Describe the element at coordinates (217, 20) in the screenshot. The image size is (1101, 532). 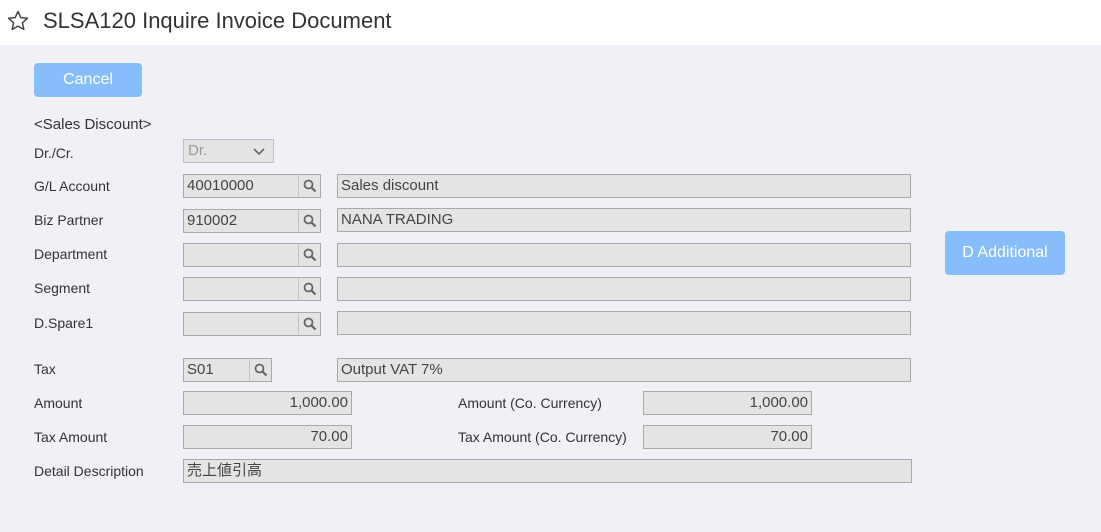
I see `page-title: SLSA120 Inquire Invoice Document` at that location.